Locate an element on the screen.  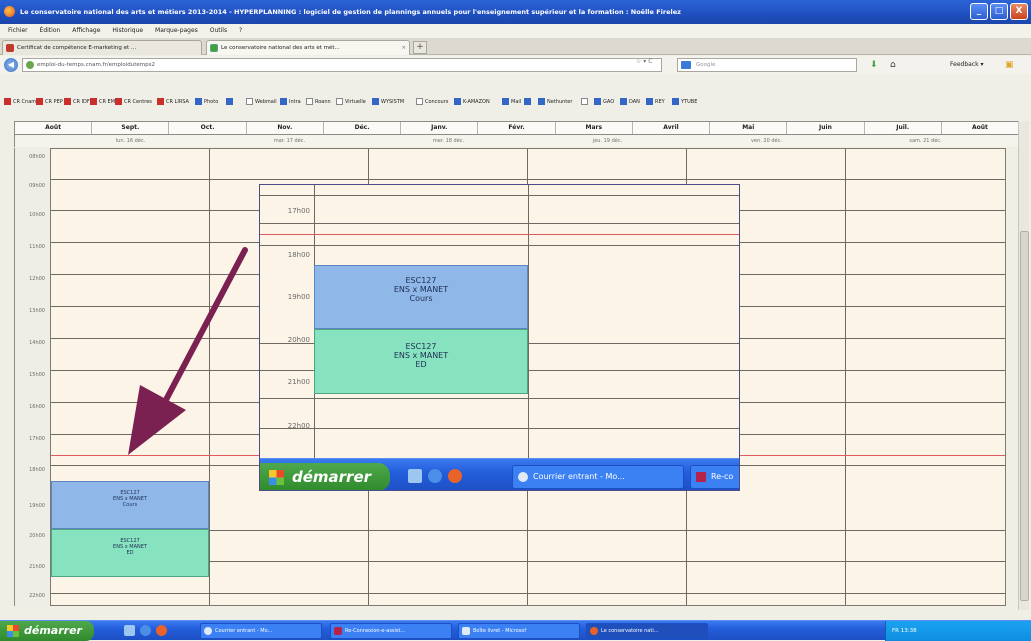
month-mars: Mars is located at coordinates (594, 128).